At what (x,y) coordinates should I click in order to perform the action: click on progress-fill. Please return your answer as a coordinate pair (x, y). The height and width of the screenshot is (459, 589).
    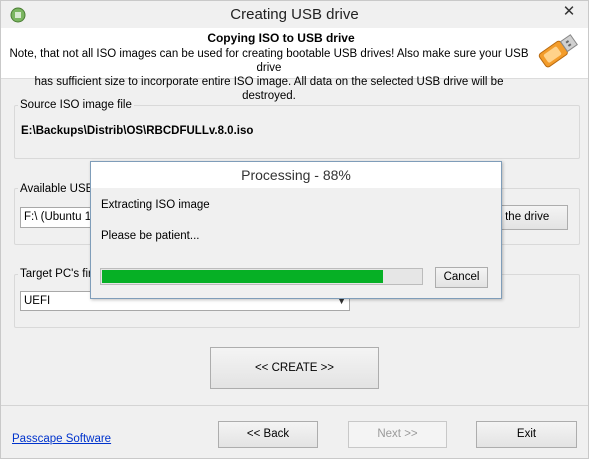
    Looking at the image, I should click on (242, 276).